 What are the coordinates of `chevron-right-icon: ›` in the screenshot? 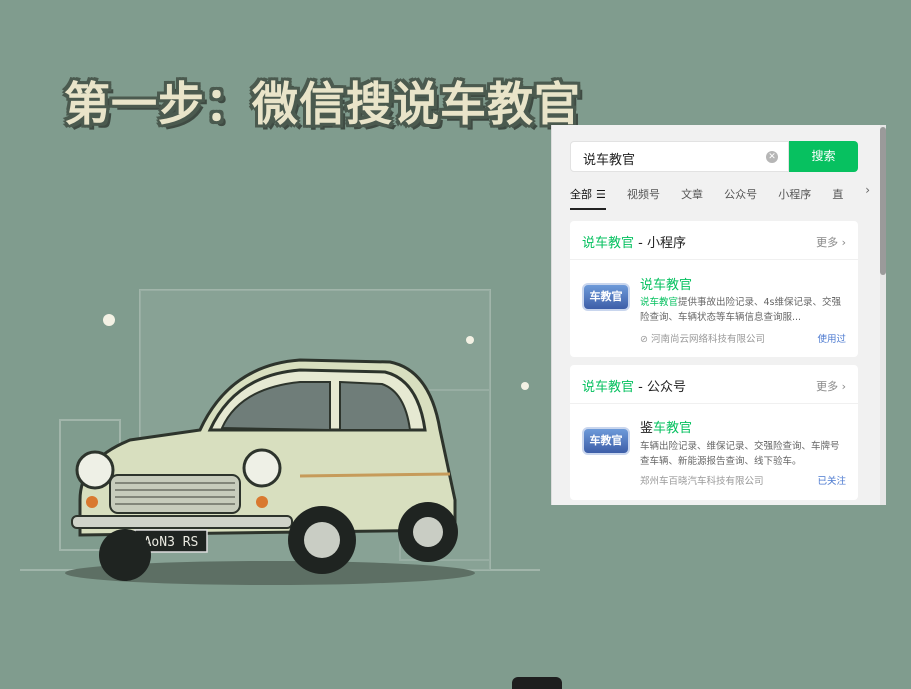 It's located at (867, 190).